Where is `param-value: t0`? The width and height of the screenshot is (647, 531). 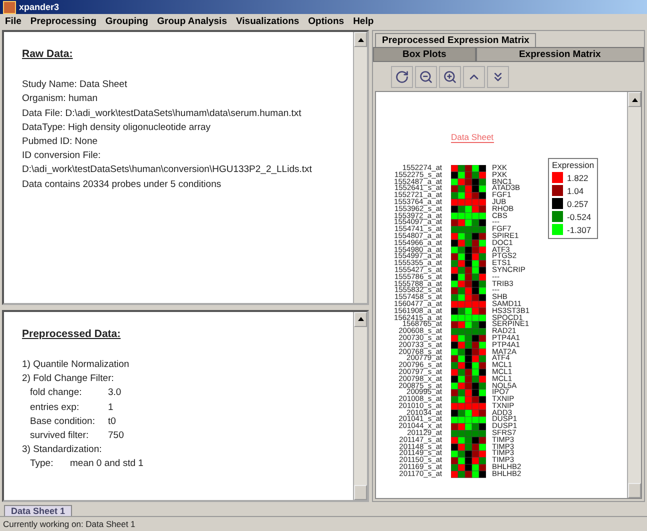 param-value: t0 is located at coordinates (112, 421).